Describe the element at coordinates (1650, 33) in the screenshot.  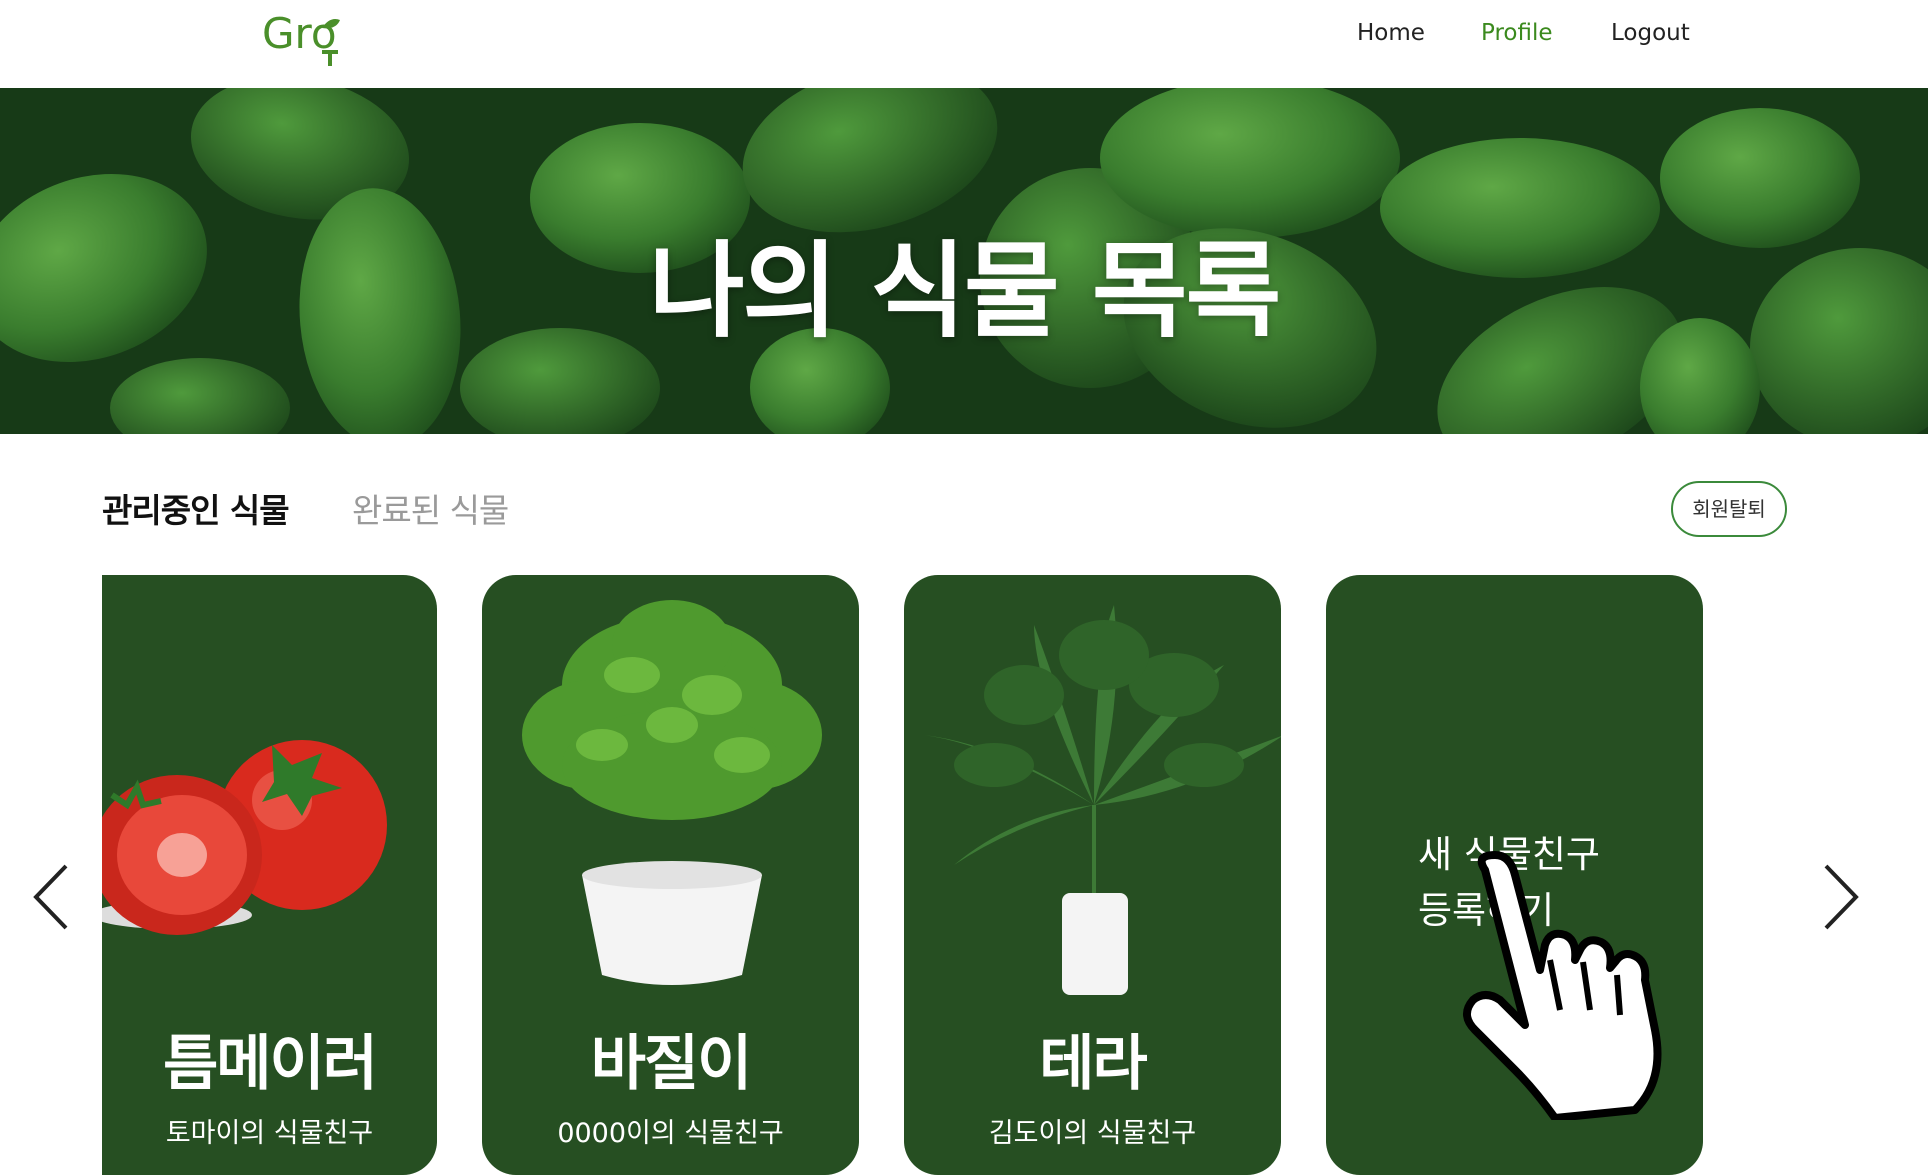
I see `nav-logout: Logout` at that location.